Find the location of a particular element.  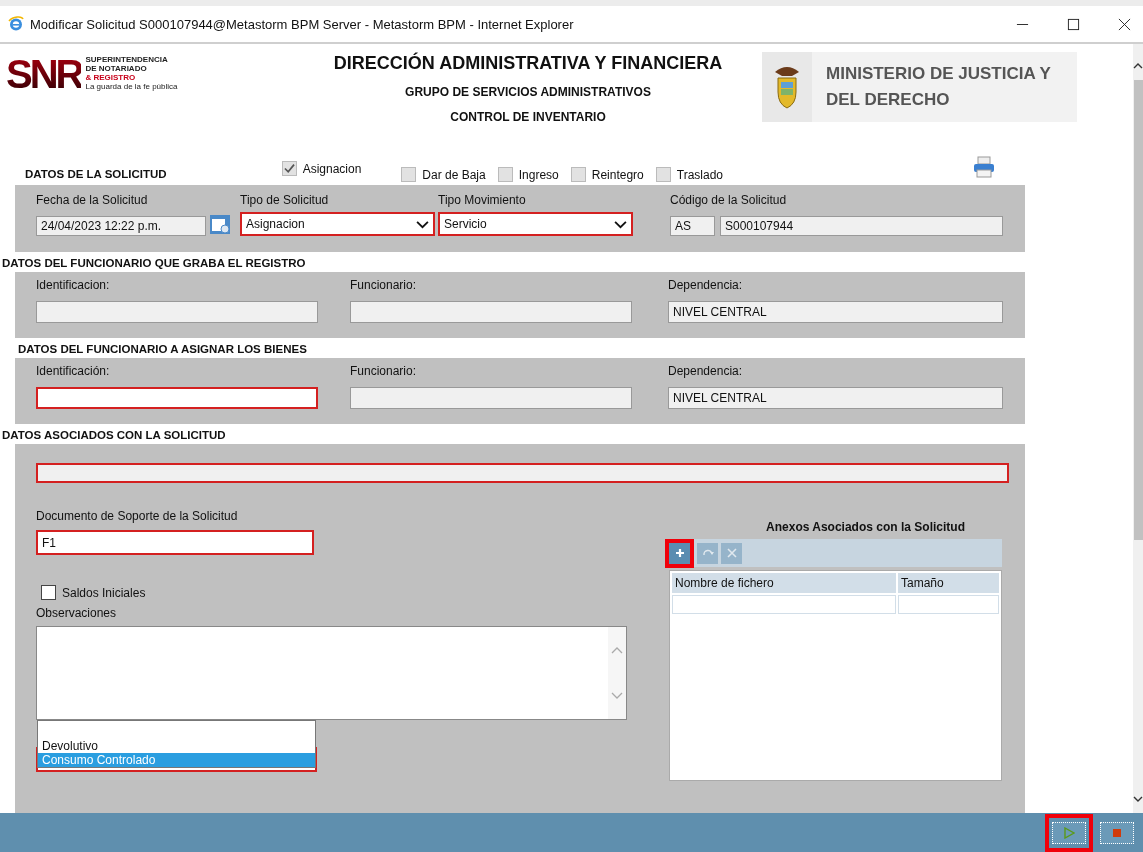

close-icon is located at coordinates (1124, 24).